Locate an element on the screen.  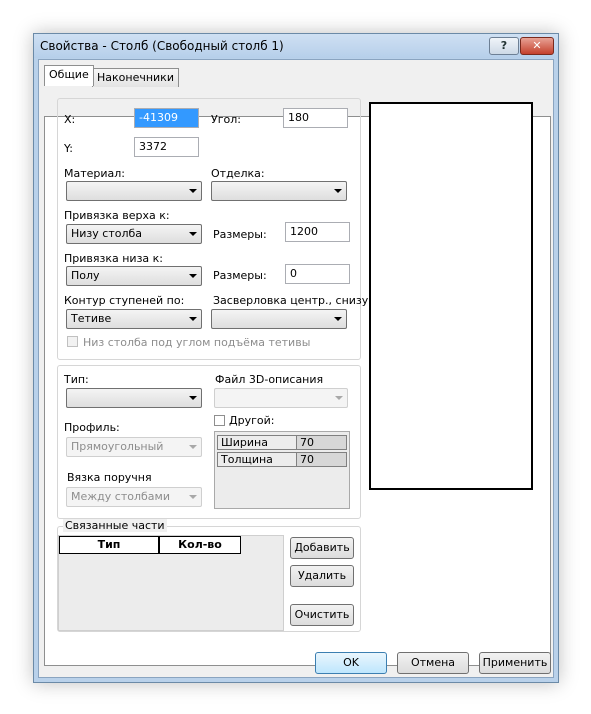
top-binding-value: Низу столба is located at coordinates (107, 233).